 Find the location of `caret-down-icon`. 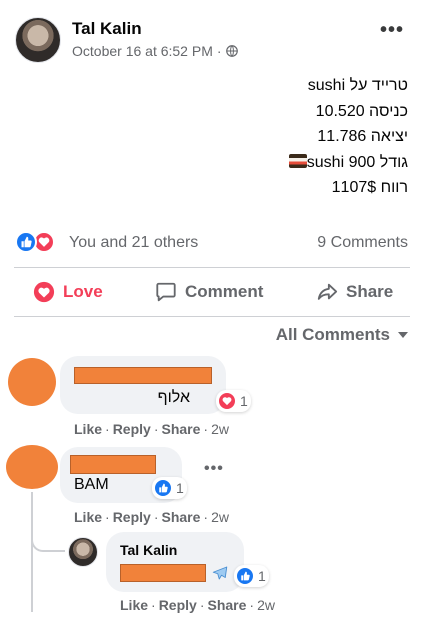

caret-down-icon is located at coordinates (403, 335).